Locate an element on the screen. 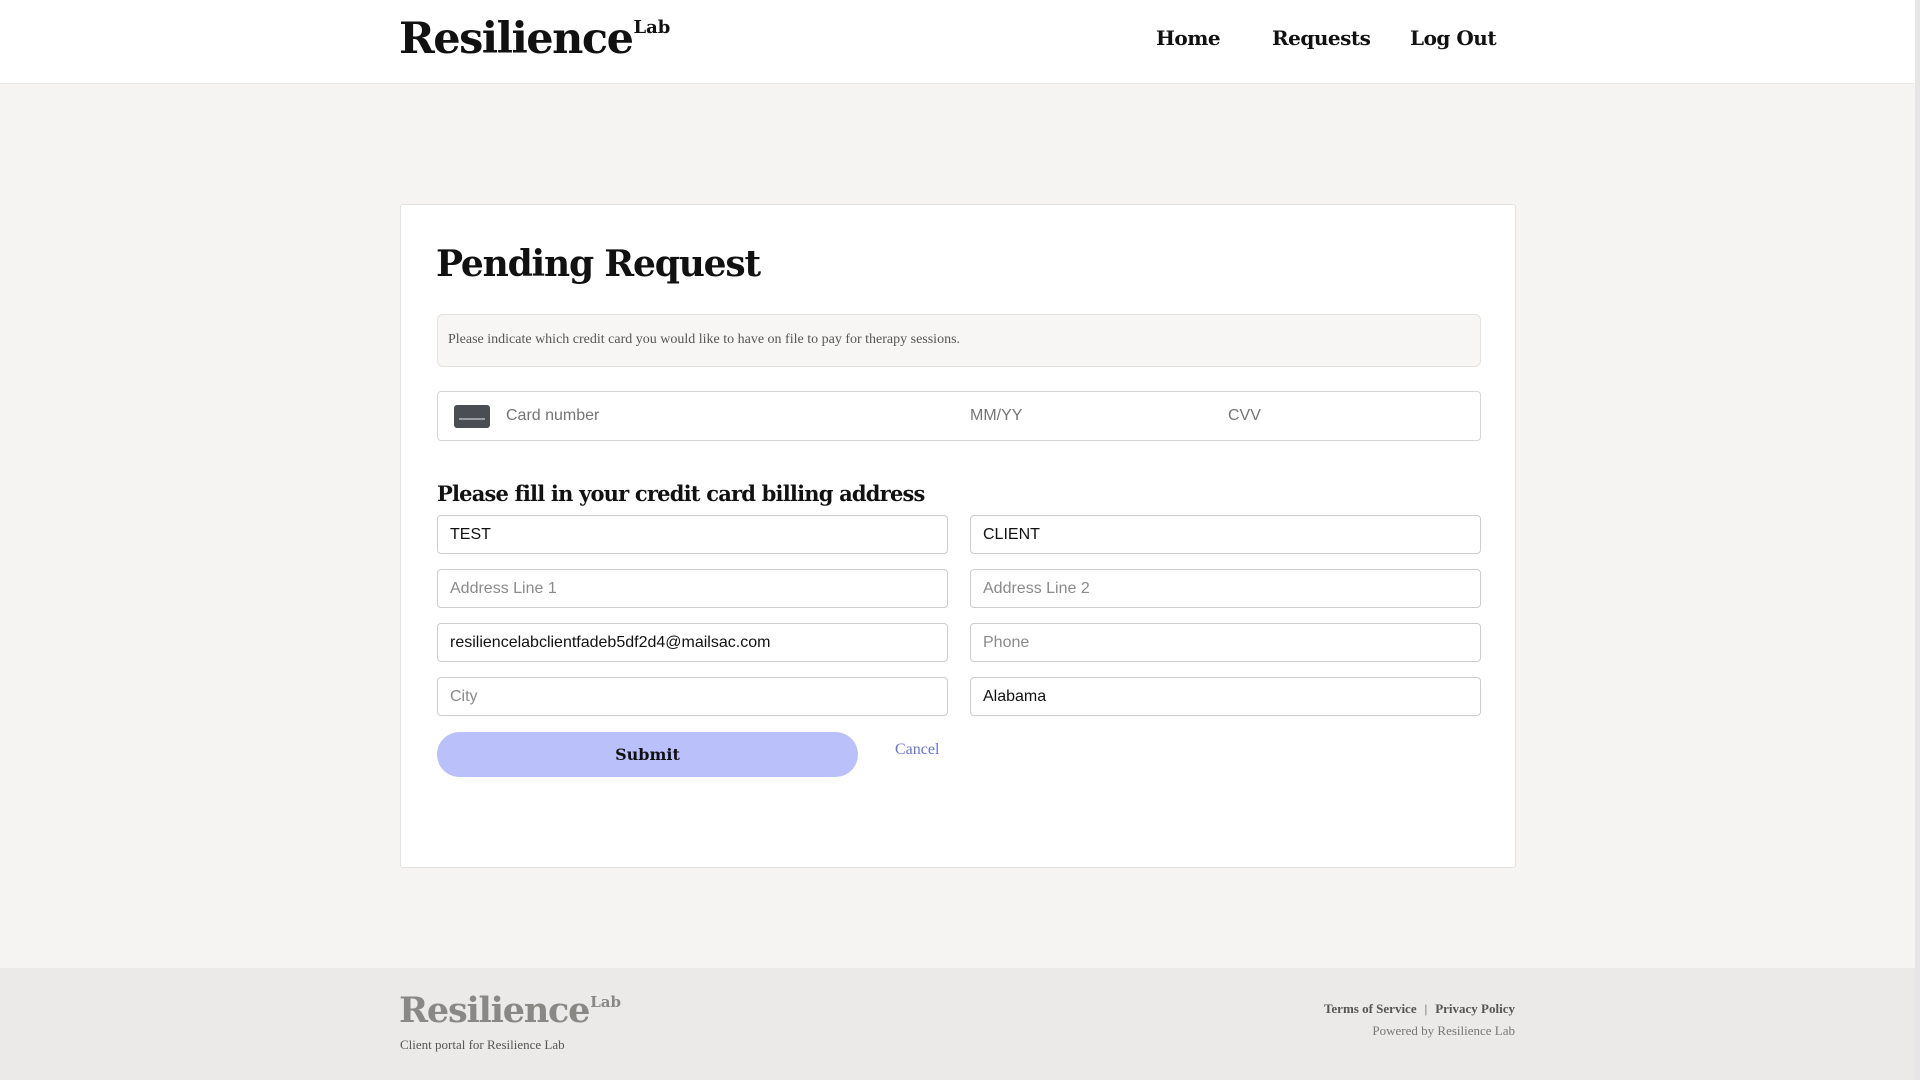 The image size is (1920, 1080). cancel-link: Cancel is located at coordinates (917, 750).